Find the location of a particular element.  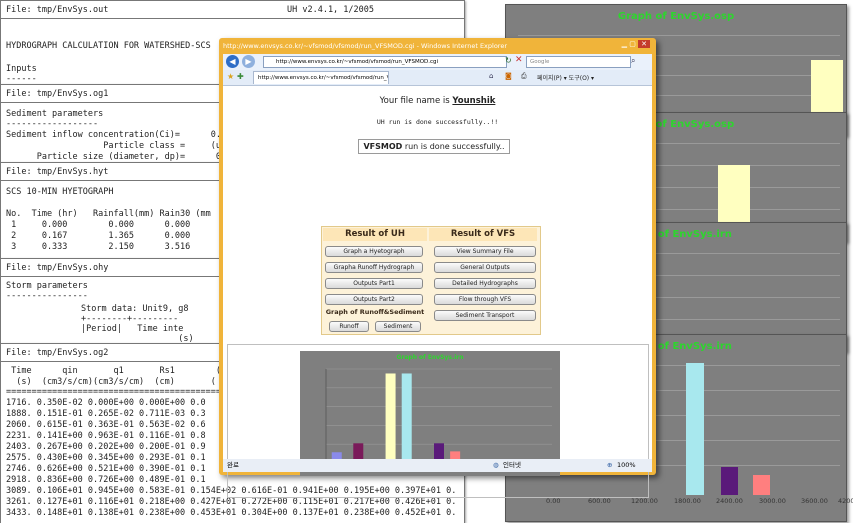

zoom-icon: ⊕ is located at coordinates (609, 465).